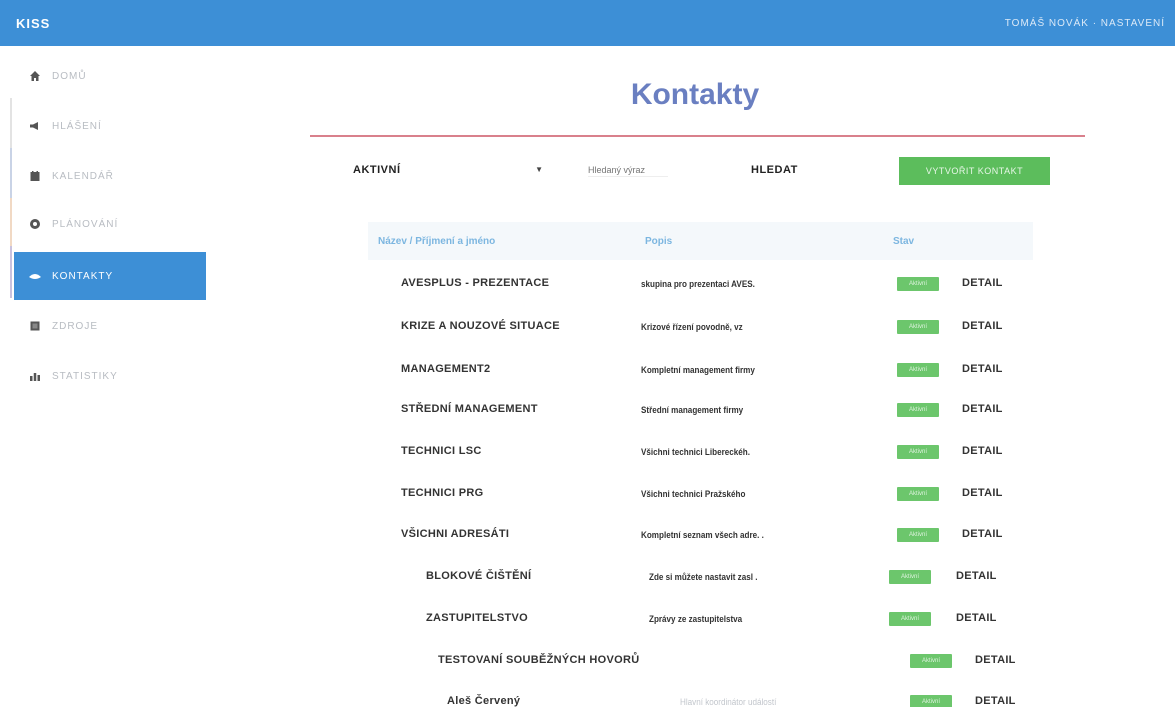 The height and width of the screenshot is (707, 1175). Describe the element at coordinates (85, 224) in the screenshot. I see `sidebar-item-label: Plánování` at that location.